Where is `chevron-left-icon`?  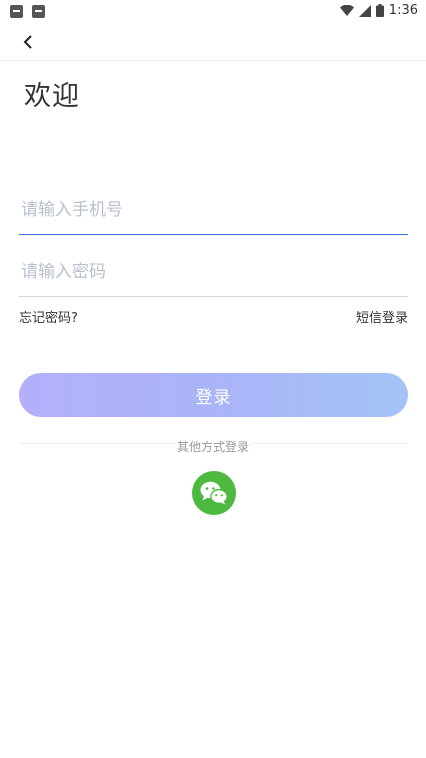 chevron-left-icon is located at coordinates (27, 42).